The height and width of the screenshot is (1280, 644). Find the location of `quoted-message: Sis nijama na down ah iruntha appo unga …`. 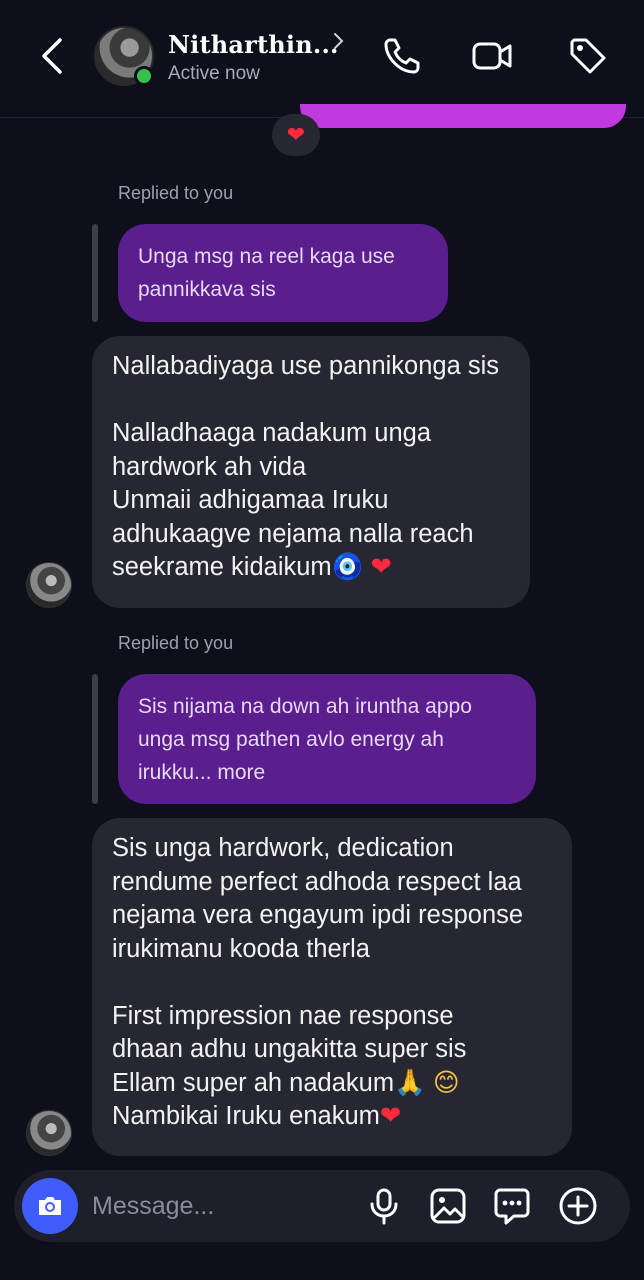

quoted-message: Sis nijama na down ah iruntha appo unga … is located at coordinates (327, 739).